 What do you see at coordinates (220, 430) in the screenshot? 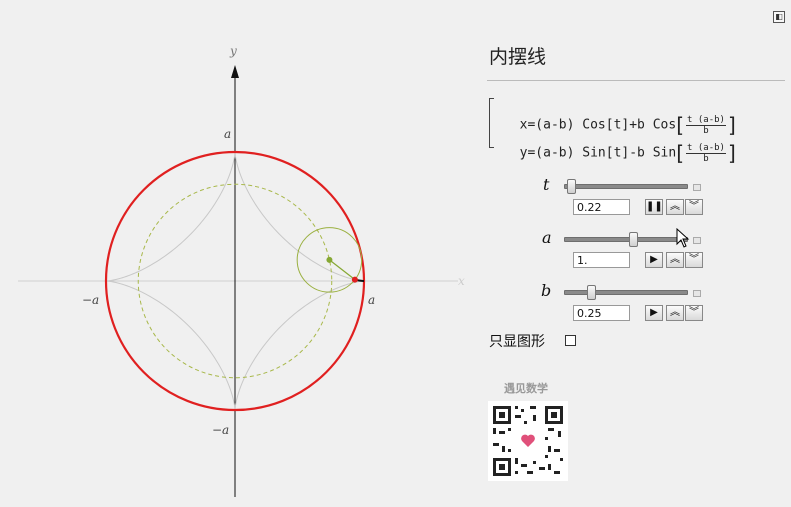
I see `tick-neg-y: −a` at bounding box center [220, 430].